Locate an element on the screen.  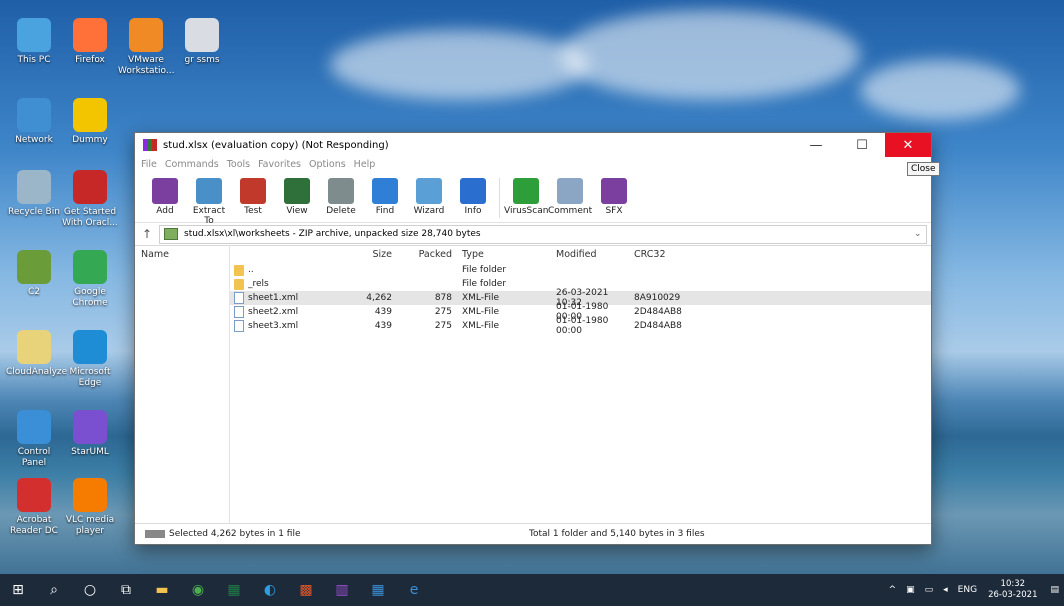
column-header-packed: Packed is located at coordinates (422, 254).